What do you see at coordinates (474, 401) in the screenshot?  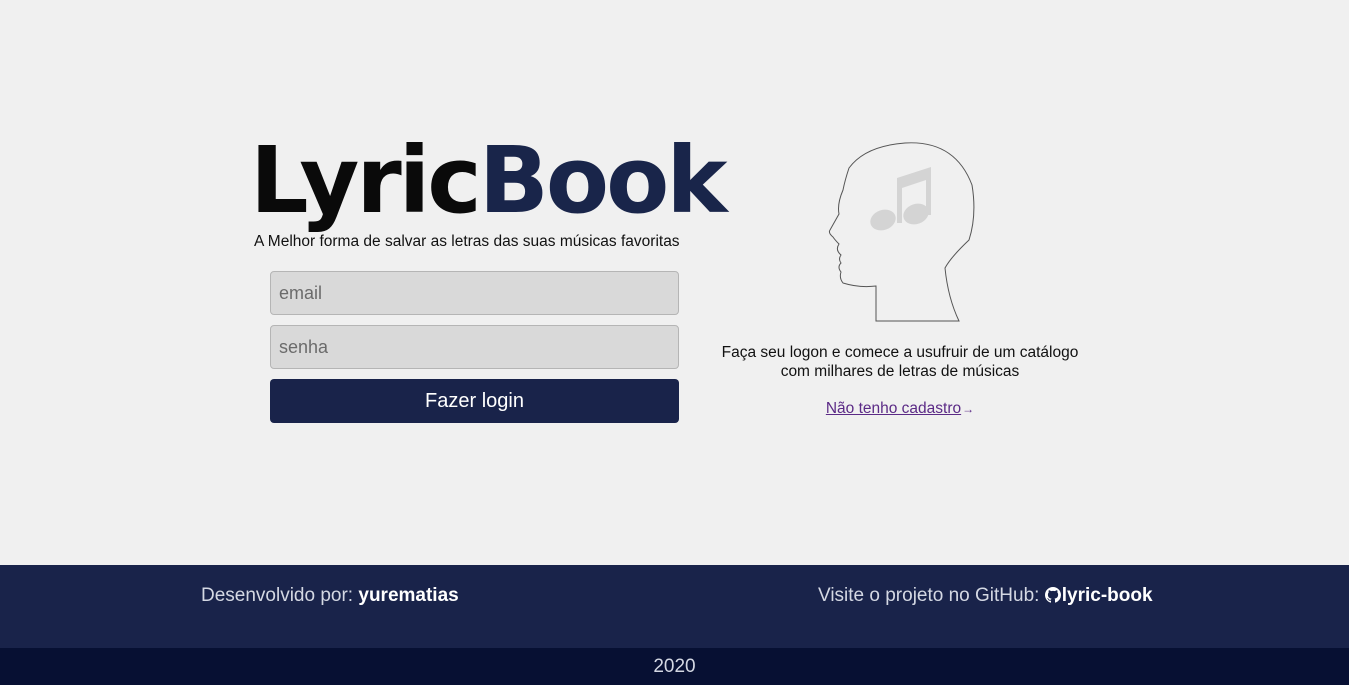 I see `login-button: Fazer login` at bounding box center [474, 401].